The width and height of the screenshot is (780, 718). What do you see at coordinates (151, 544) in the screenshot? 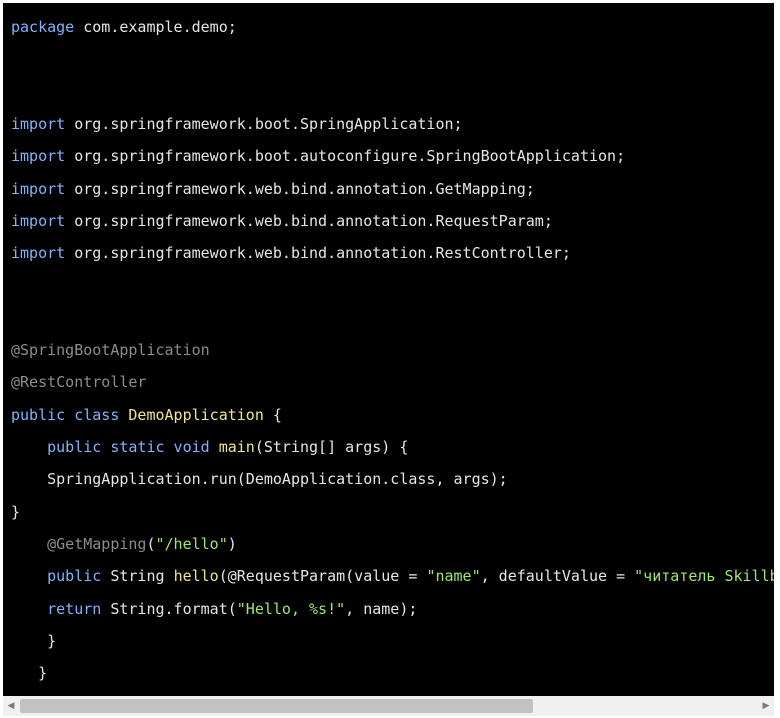
I see `code-text: (` at bounding box center [151, 544].